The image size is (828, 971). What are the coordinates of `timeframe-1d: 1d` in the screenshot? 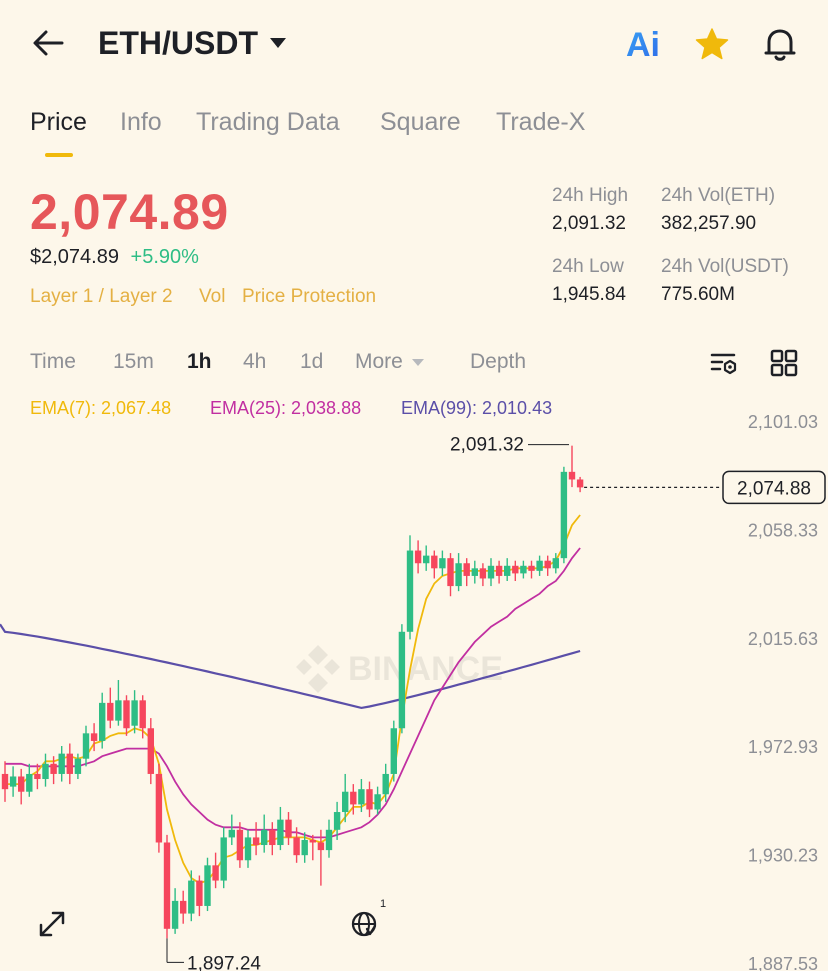 It's located at (311, 362).